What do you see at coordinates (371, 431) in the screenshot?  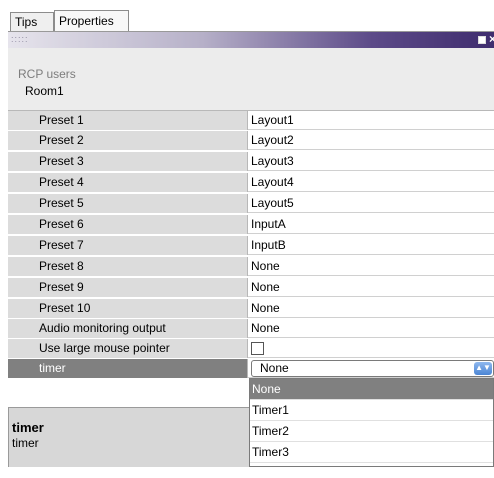 I see `dropdown-option-timer2: Timer2` at bounding box center [371, 431].